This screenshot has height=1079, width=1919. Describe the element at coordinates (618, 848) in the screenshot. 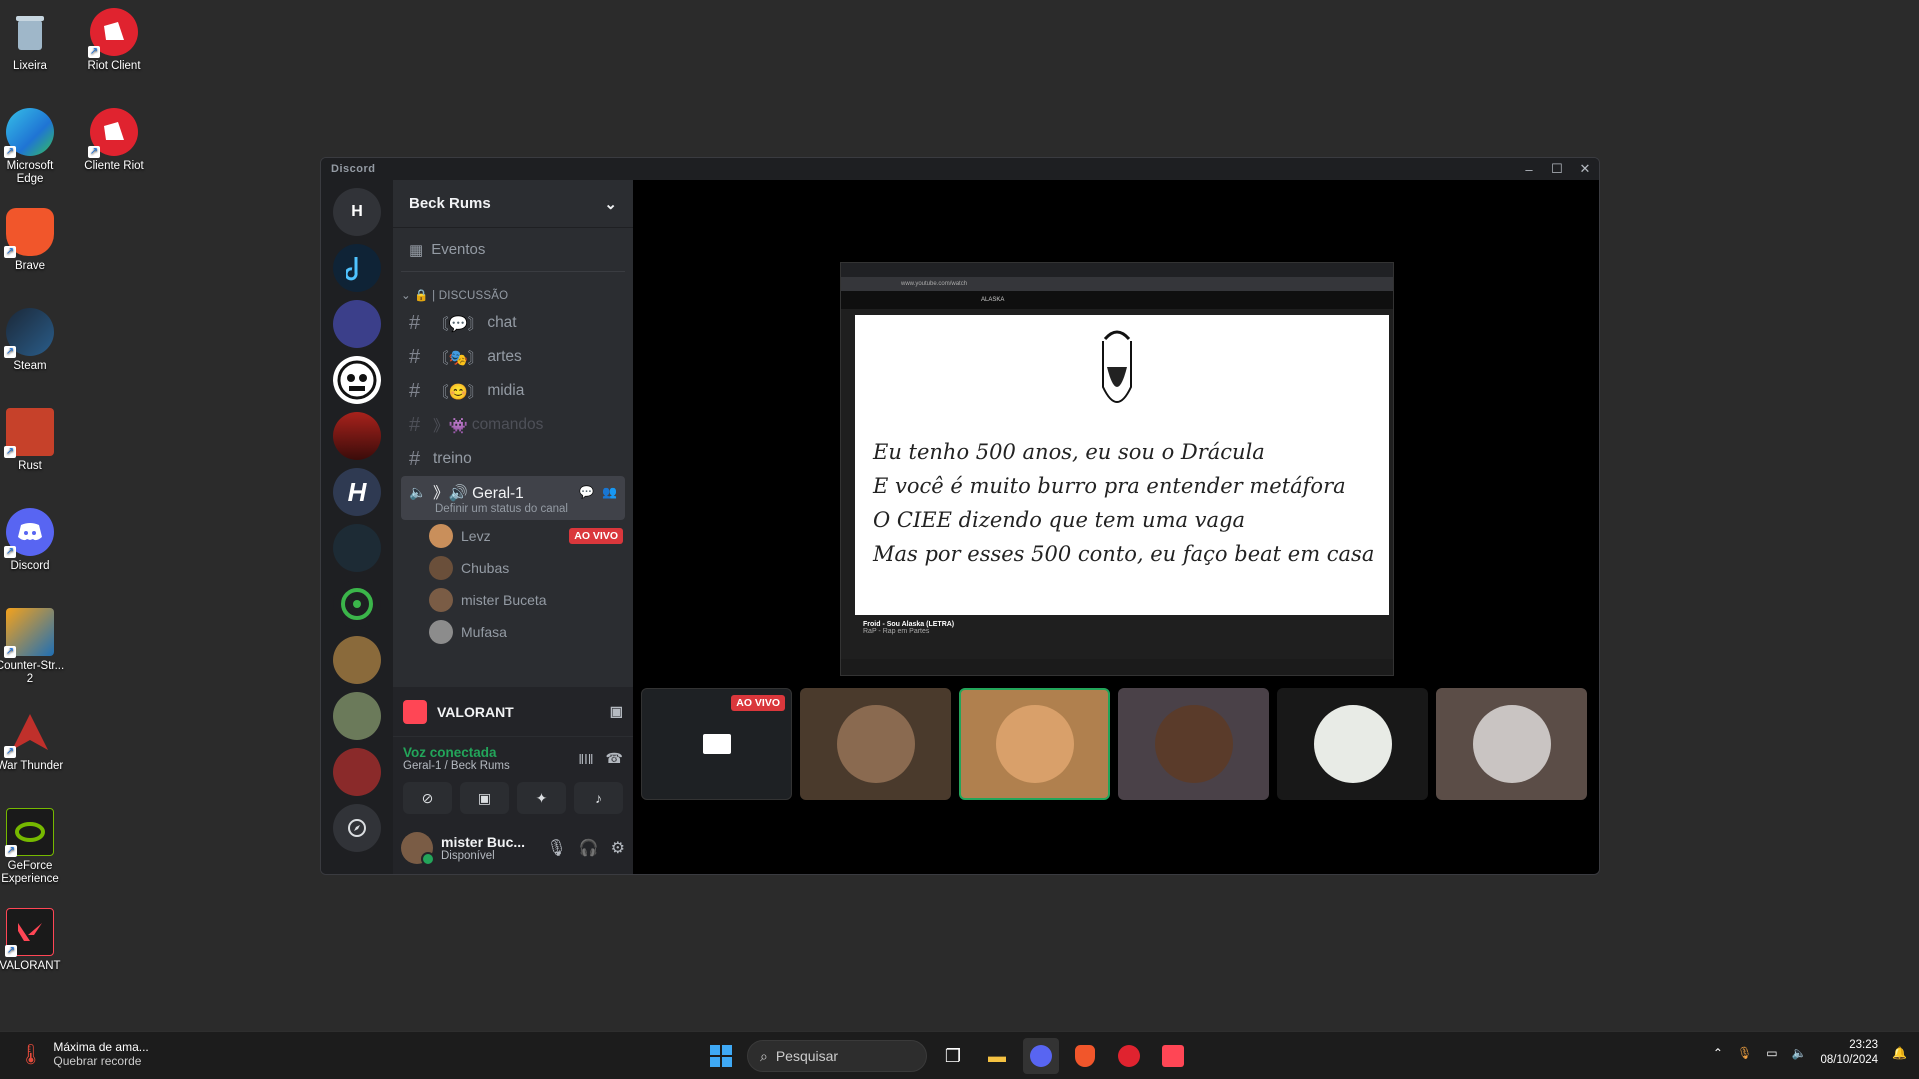

I see `gear-icon: ⚙` at that location.